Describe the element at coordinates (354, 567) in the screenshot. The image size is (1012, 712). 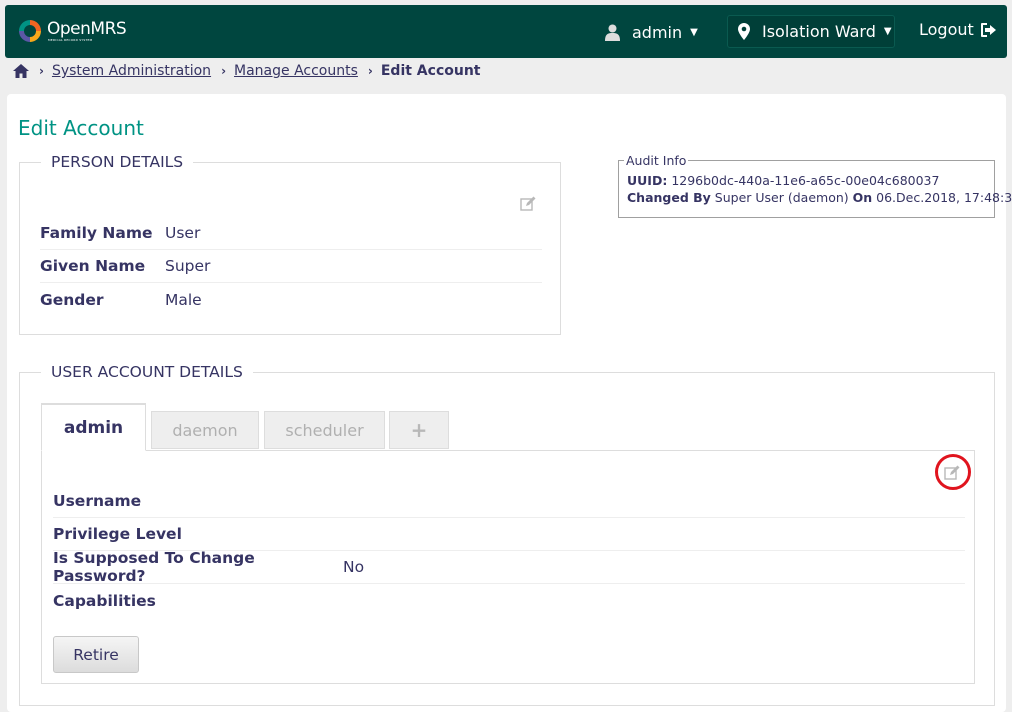
I see `change-password-value: No` at that location.